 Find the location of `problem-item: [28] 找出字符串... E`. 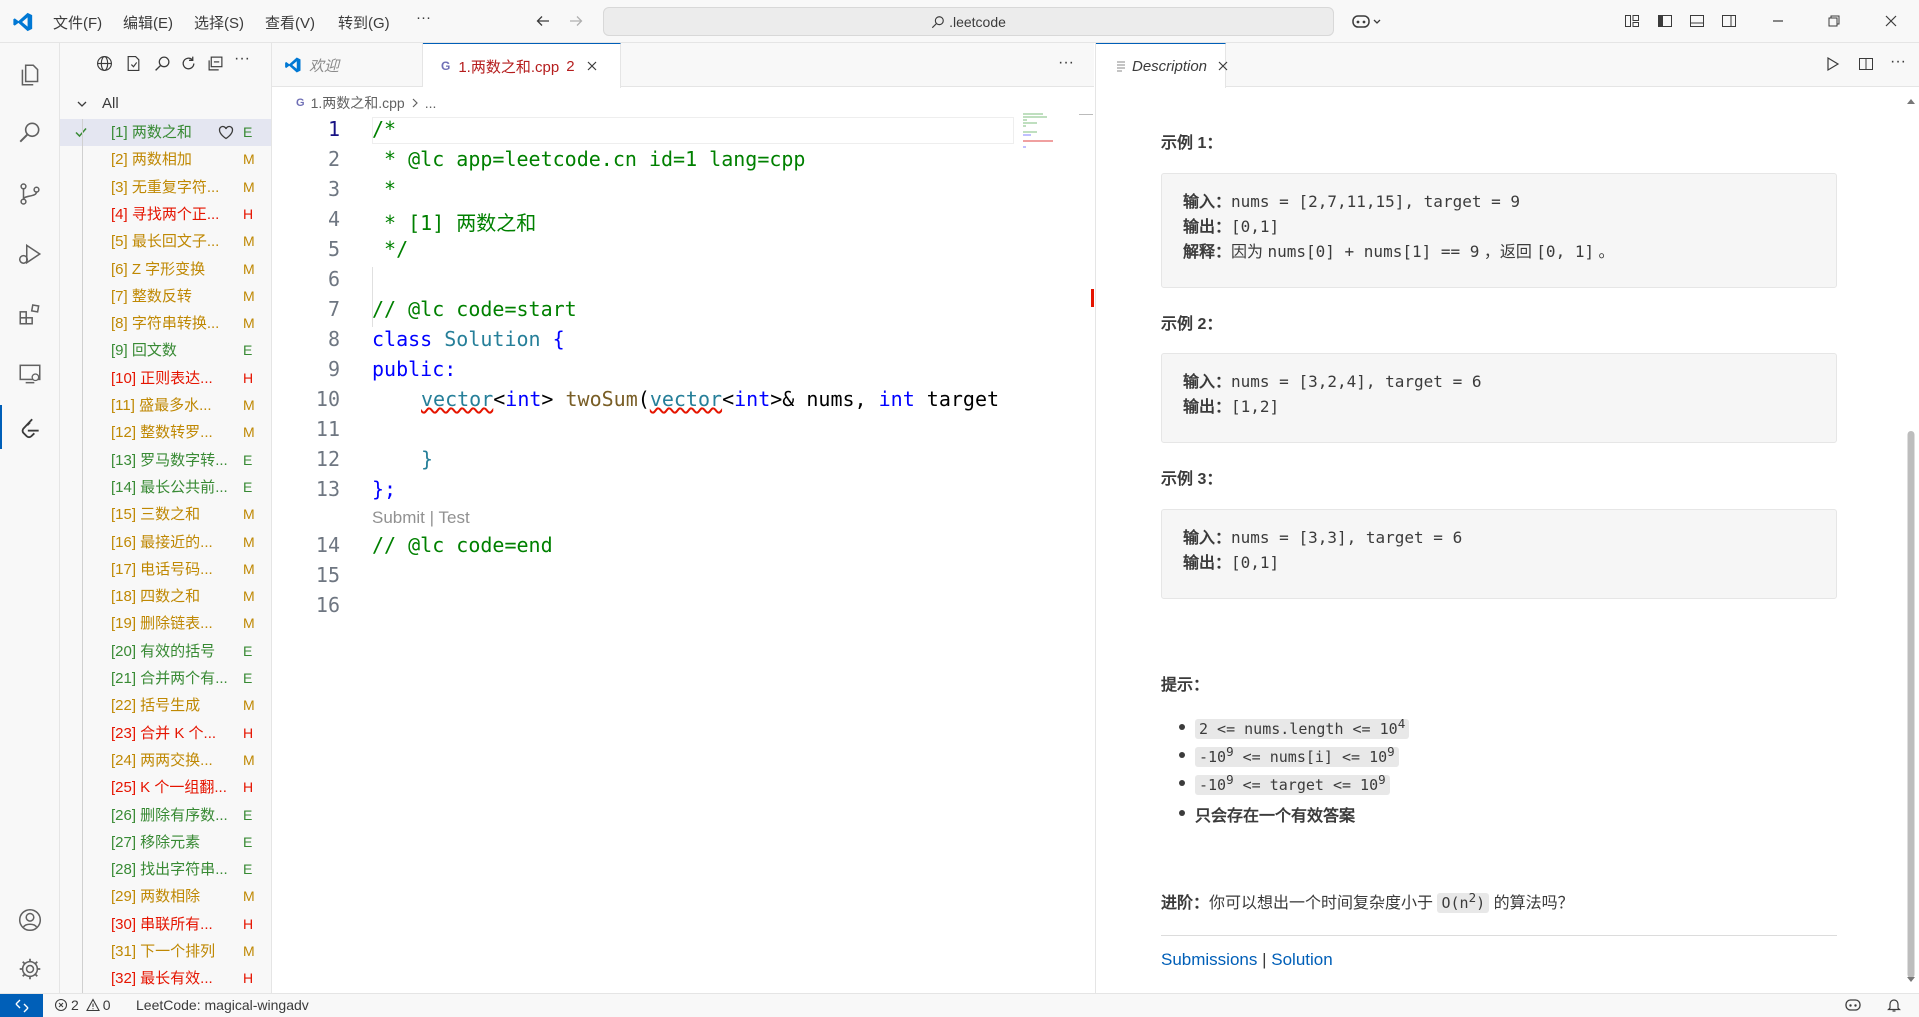

problem-item: [28] 找出字符串... E is located at coordinates (165, 869).